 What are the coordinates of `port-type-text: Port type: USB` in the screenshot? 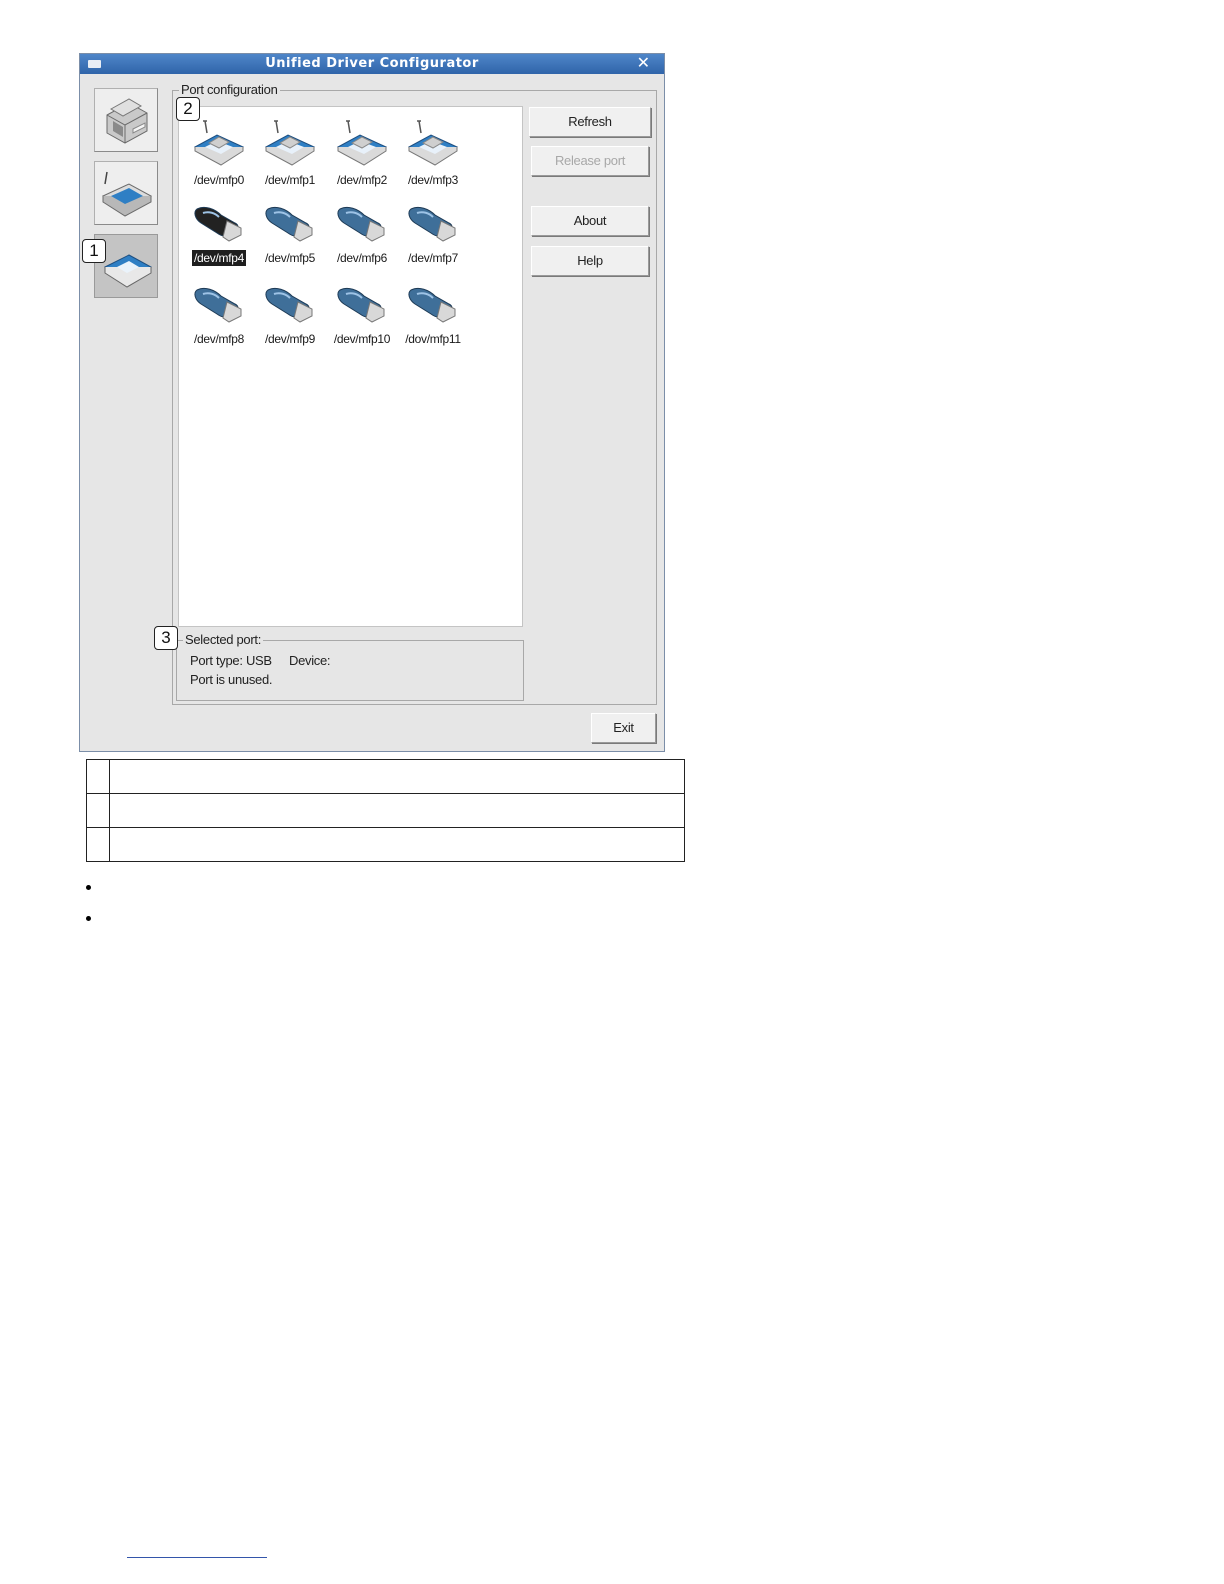 It's located at (231, 660).